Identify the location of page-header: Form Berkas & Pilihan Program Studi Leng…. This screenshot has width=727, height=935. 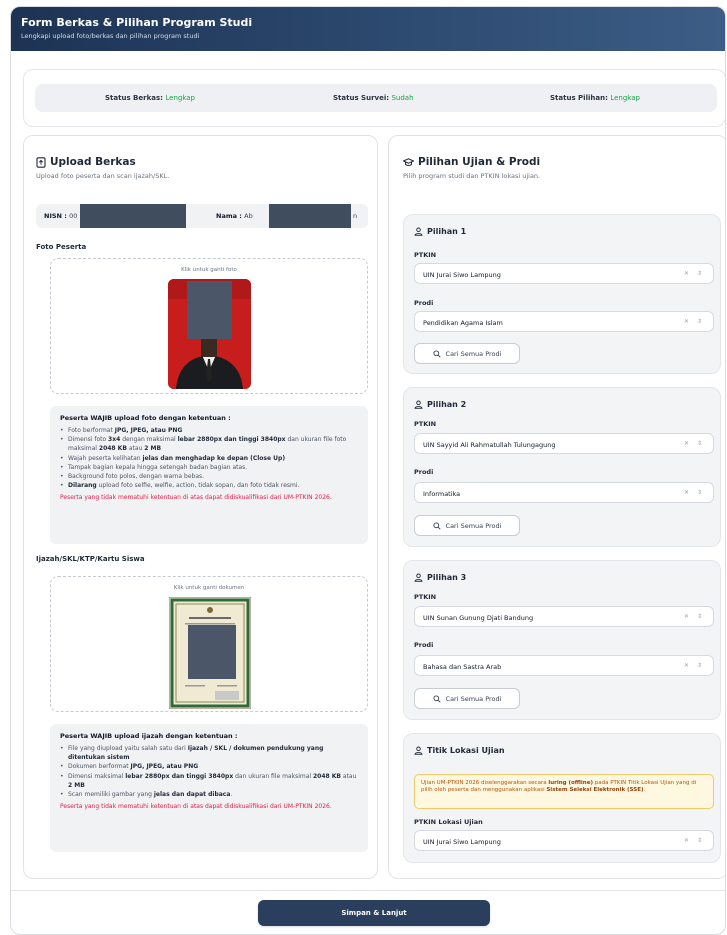
(368, 29).